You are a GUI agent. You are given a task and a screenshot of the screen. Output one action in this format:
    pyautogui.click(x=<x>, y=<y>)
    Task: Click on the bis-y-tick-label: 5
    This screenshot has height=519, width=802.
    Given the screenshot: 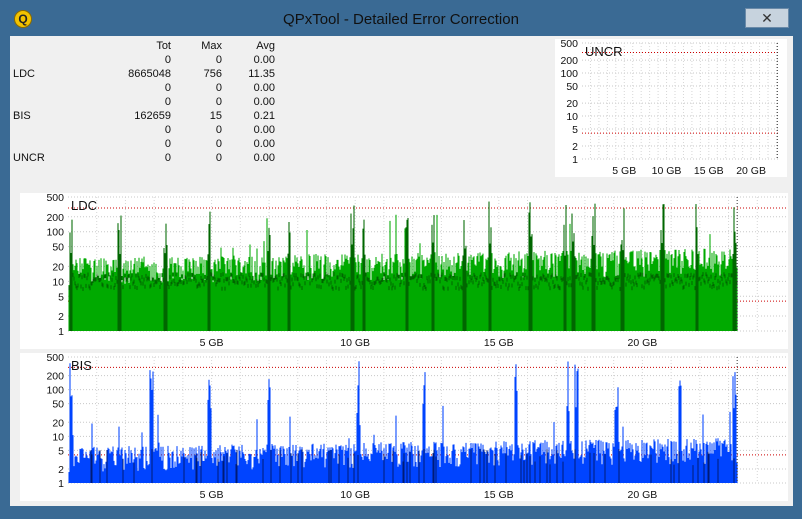 What is the action you would take?
    pyautogui.click(x=61, y=451)
    